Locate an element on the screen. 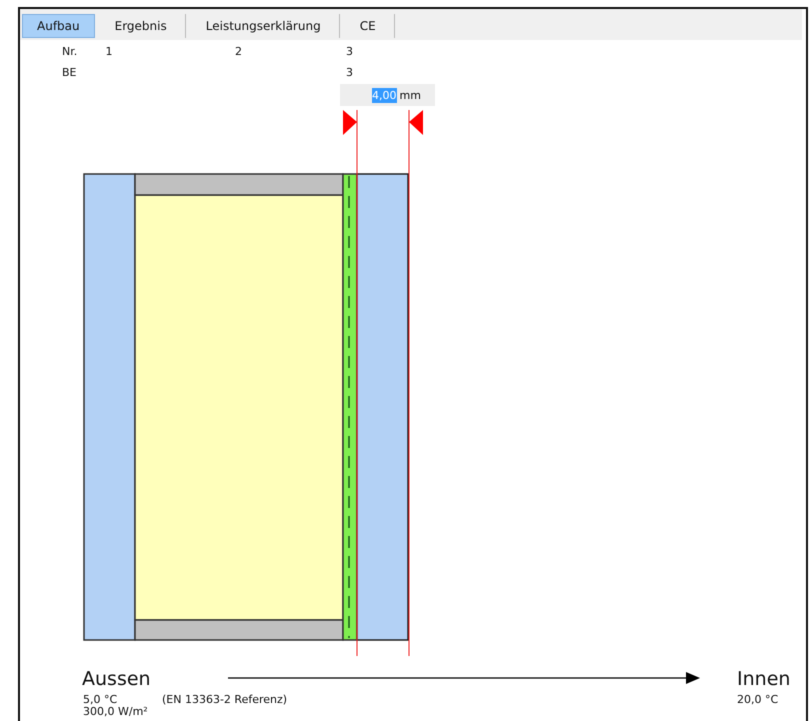  inside-temperature: 20,0 °C is located at coordinates (757, 700).